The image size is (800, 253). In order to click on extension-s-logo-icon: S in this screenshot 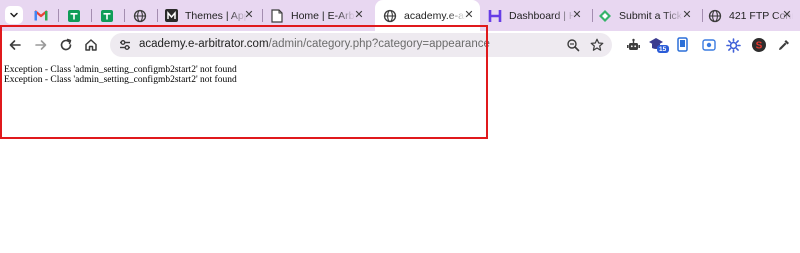, I will do `click(759, 45)`.